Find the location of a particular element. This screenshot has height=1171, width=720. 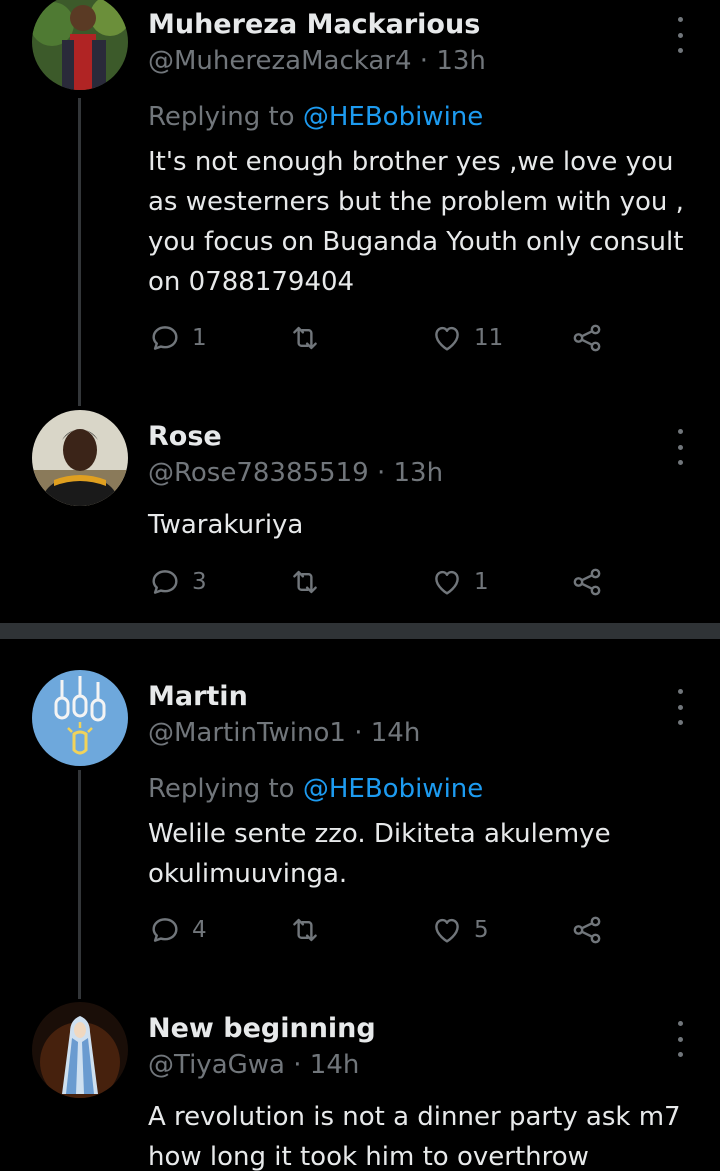

author-meta: @Rose78385519 · 13h is located at coordinates (295, 473).